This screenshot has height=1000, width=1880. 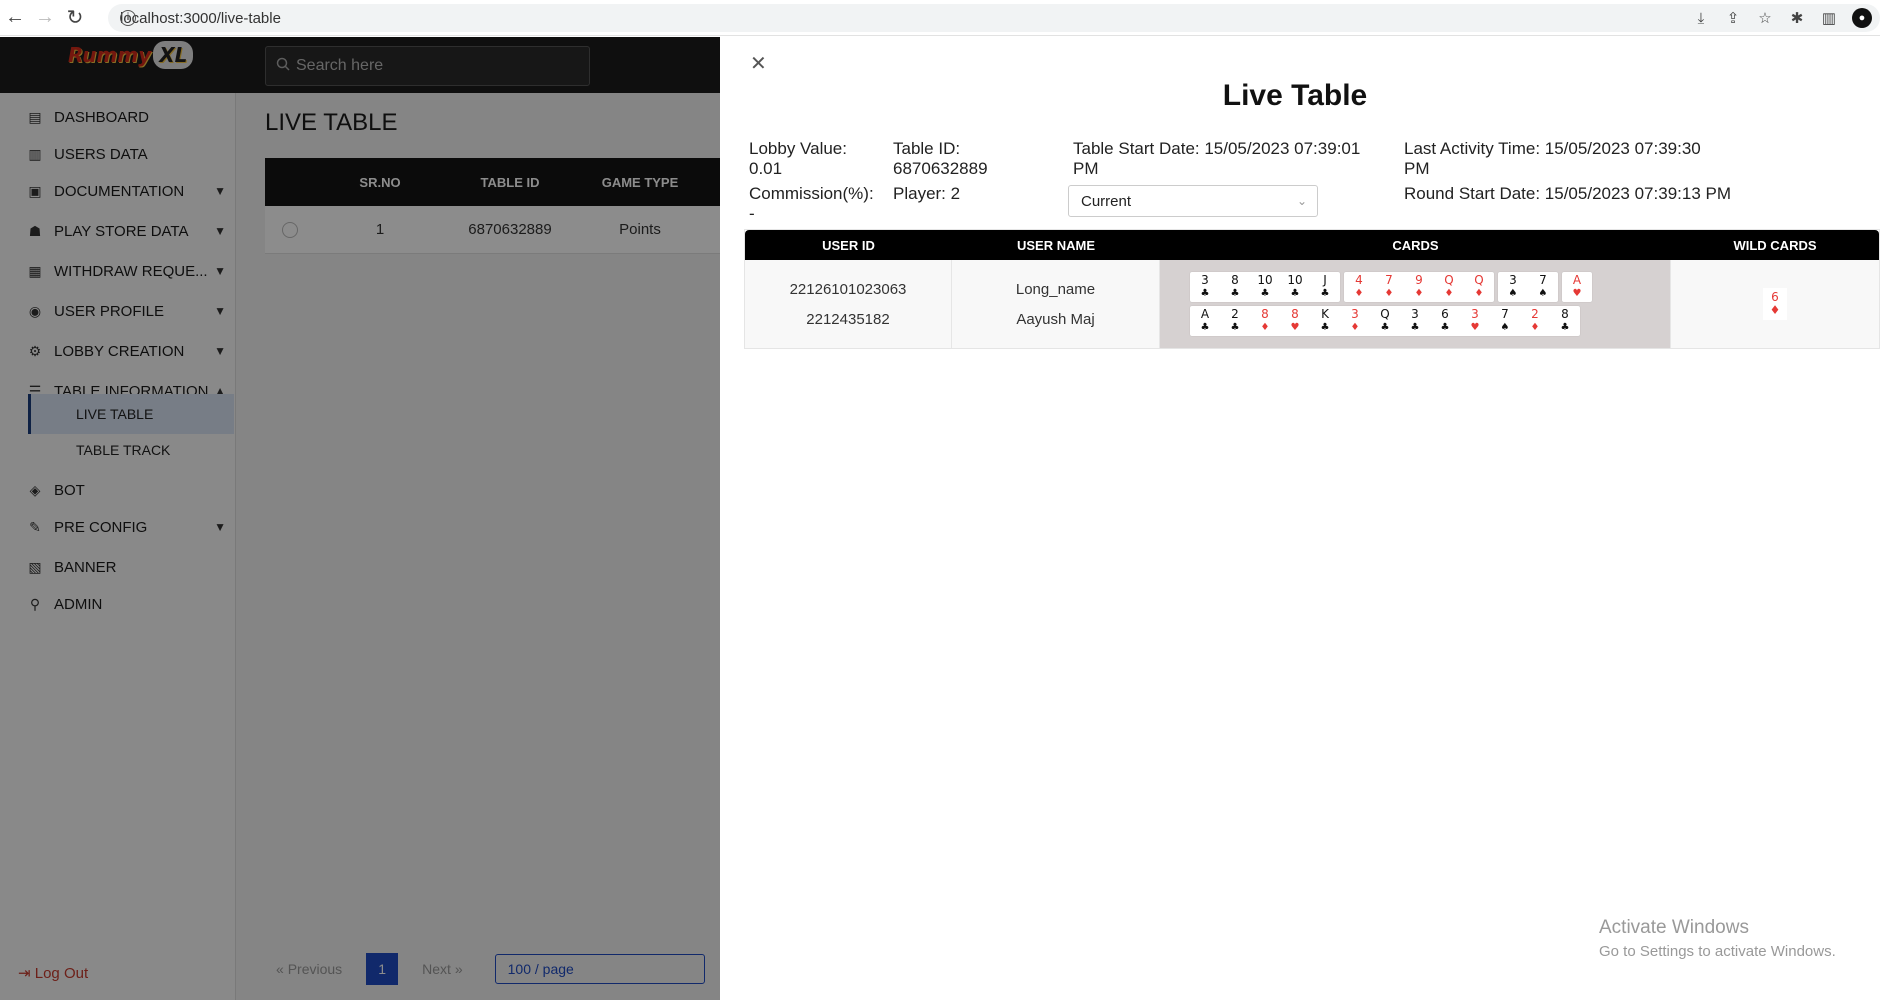 I want to click on card-group: 3 ♠ 7 ♠, so click(x=1528, y=287).